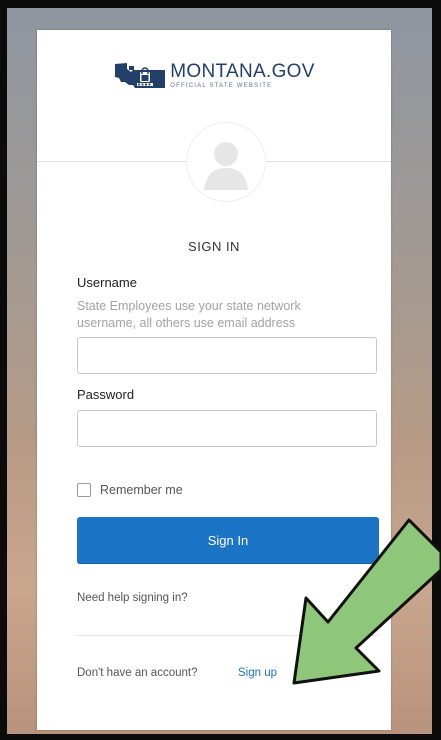 This screenshot has width=441, height=740. What do you see at coordinates (132, 598) in the screenshot?
I see `help-link: Need help signing in?` at bounding box center [132, 598].